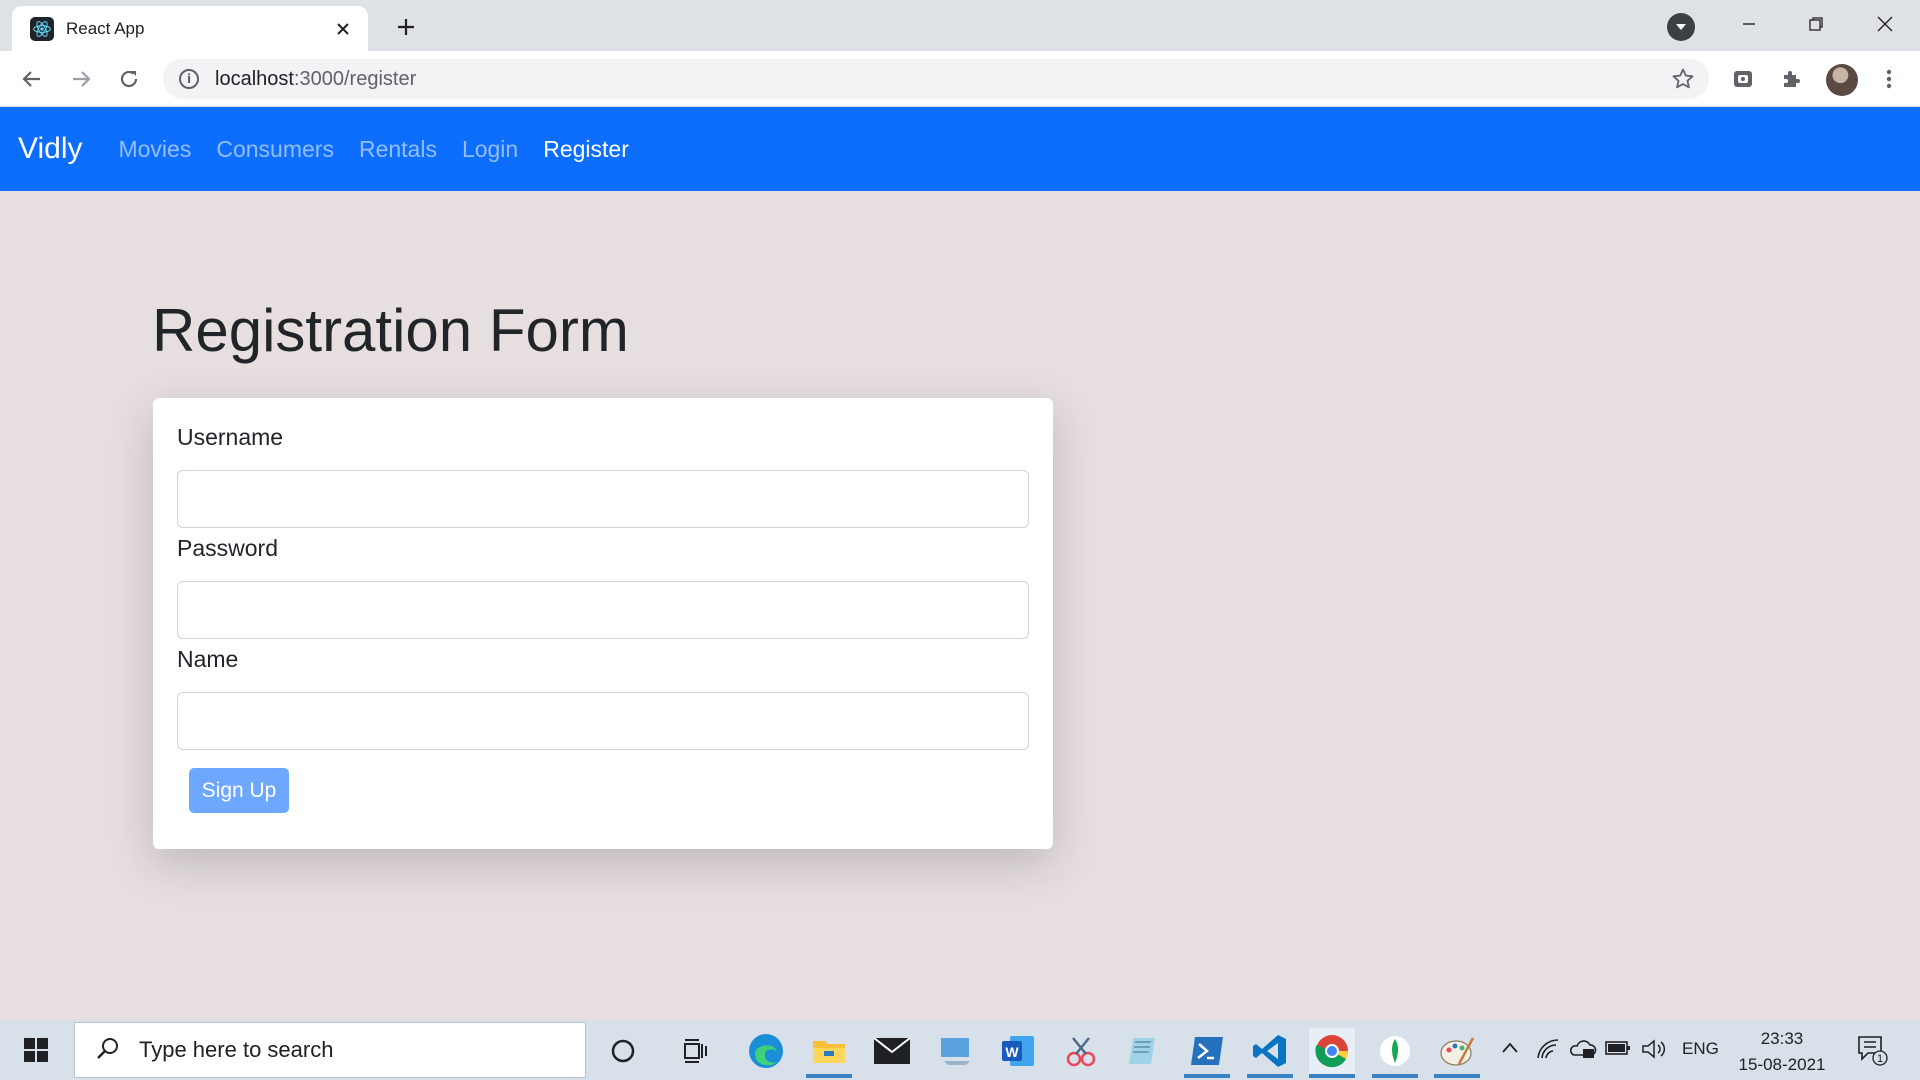  I want to click on nav-link-consumers: Consumers, so click(275, 149).